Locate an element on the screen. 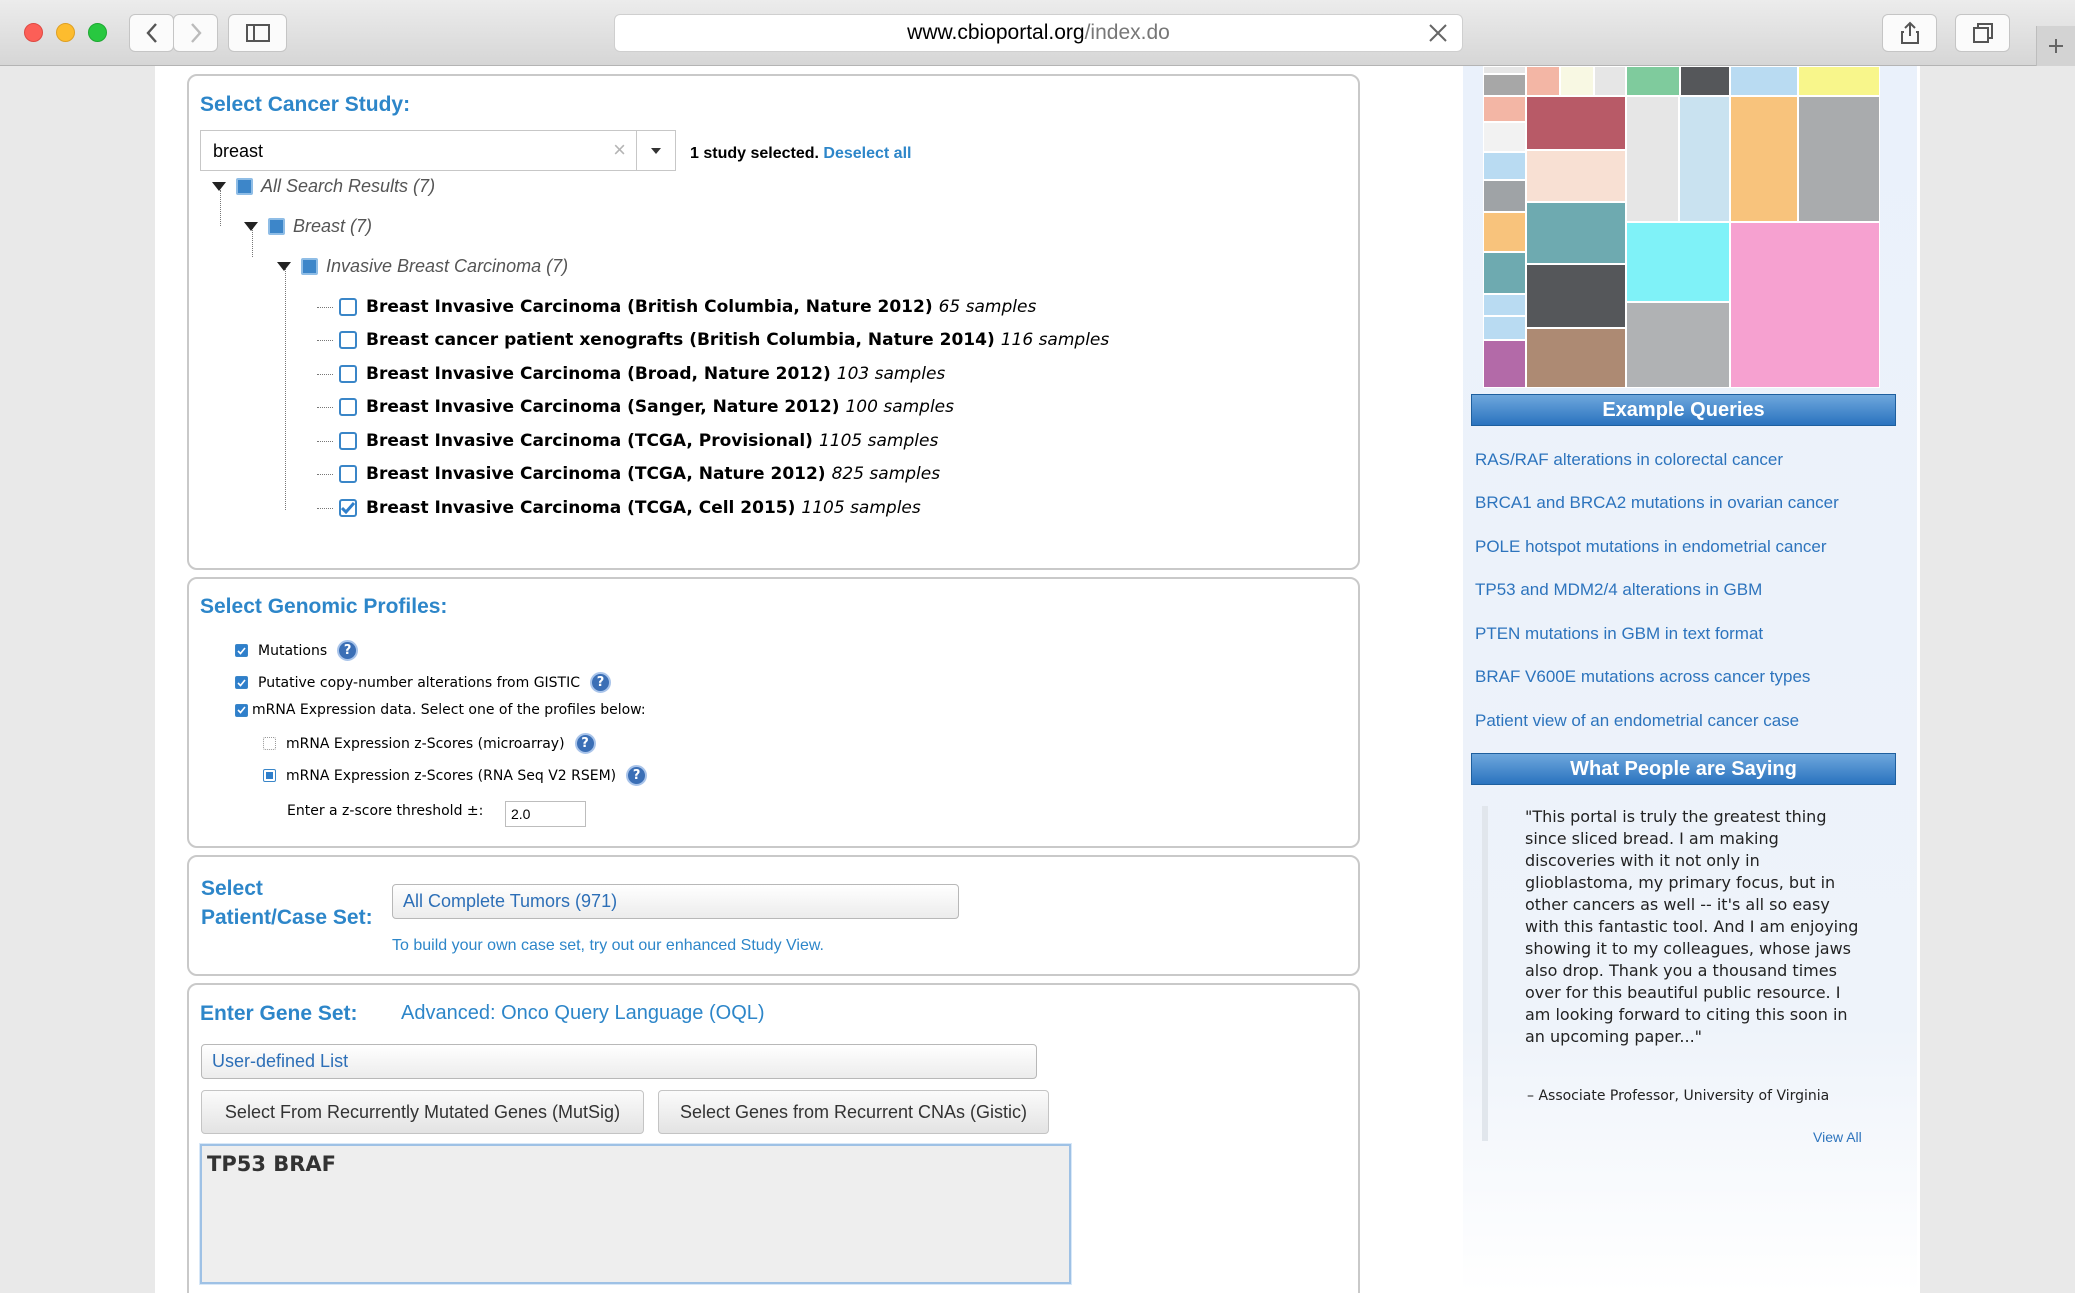 Image resolution: width=2075 pixels, height=1293 pixels. tree-subgroup: Invasive Breast Carcinoma (7) is located at coordinates (422, 266).